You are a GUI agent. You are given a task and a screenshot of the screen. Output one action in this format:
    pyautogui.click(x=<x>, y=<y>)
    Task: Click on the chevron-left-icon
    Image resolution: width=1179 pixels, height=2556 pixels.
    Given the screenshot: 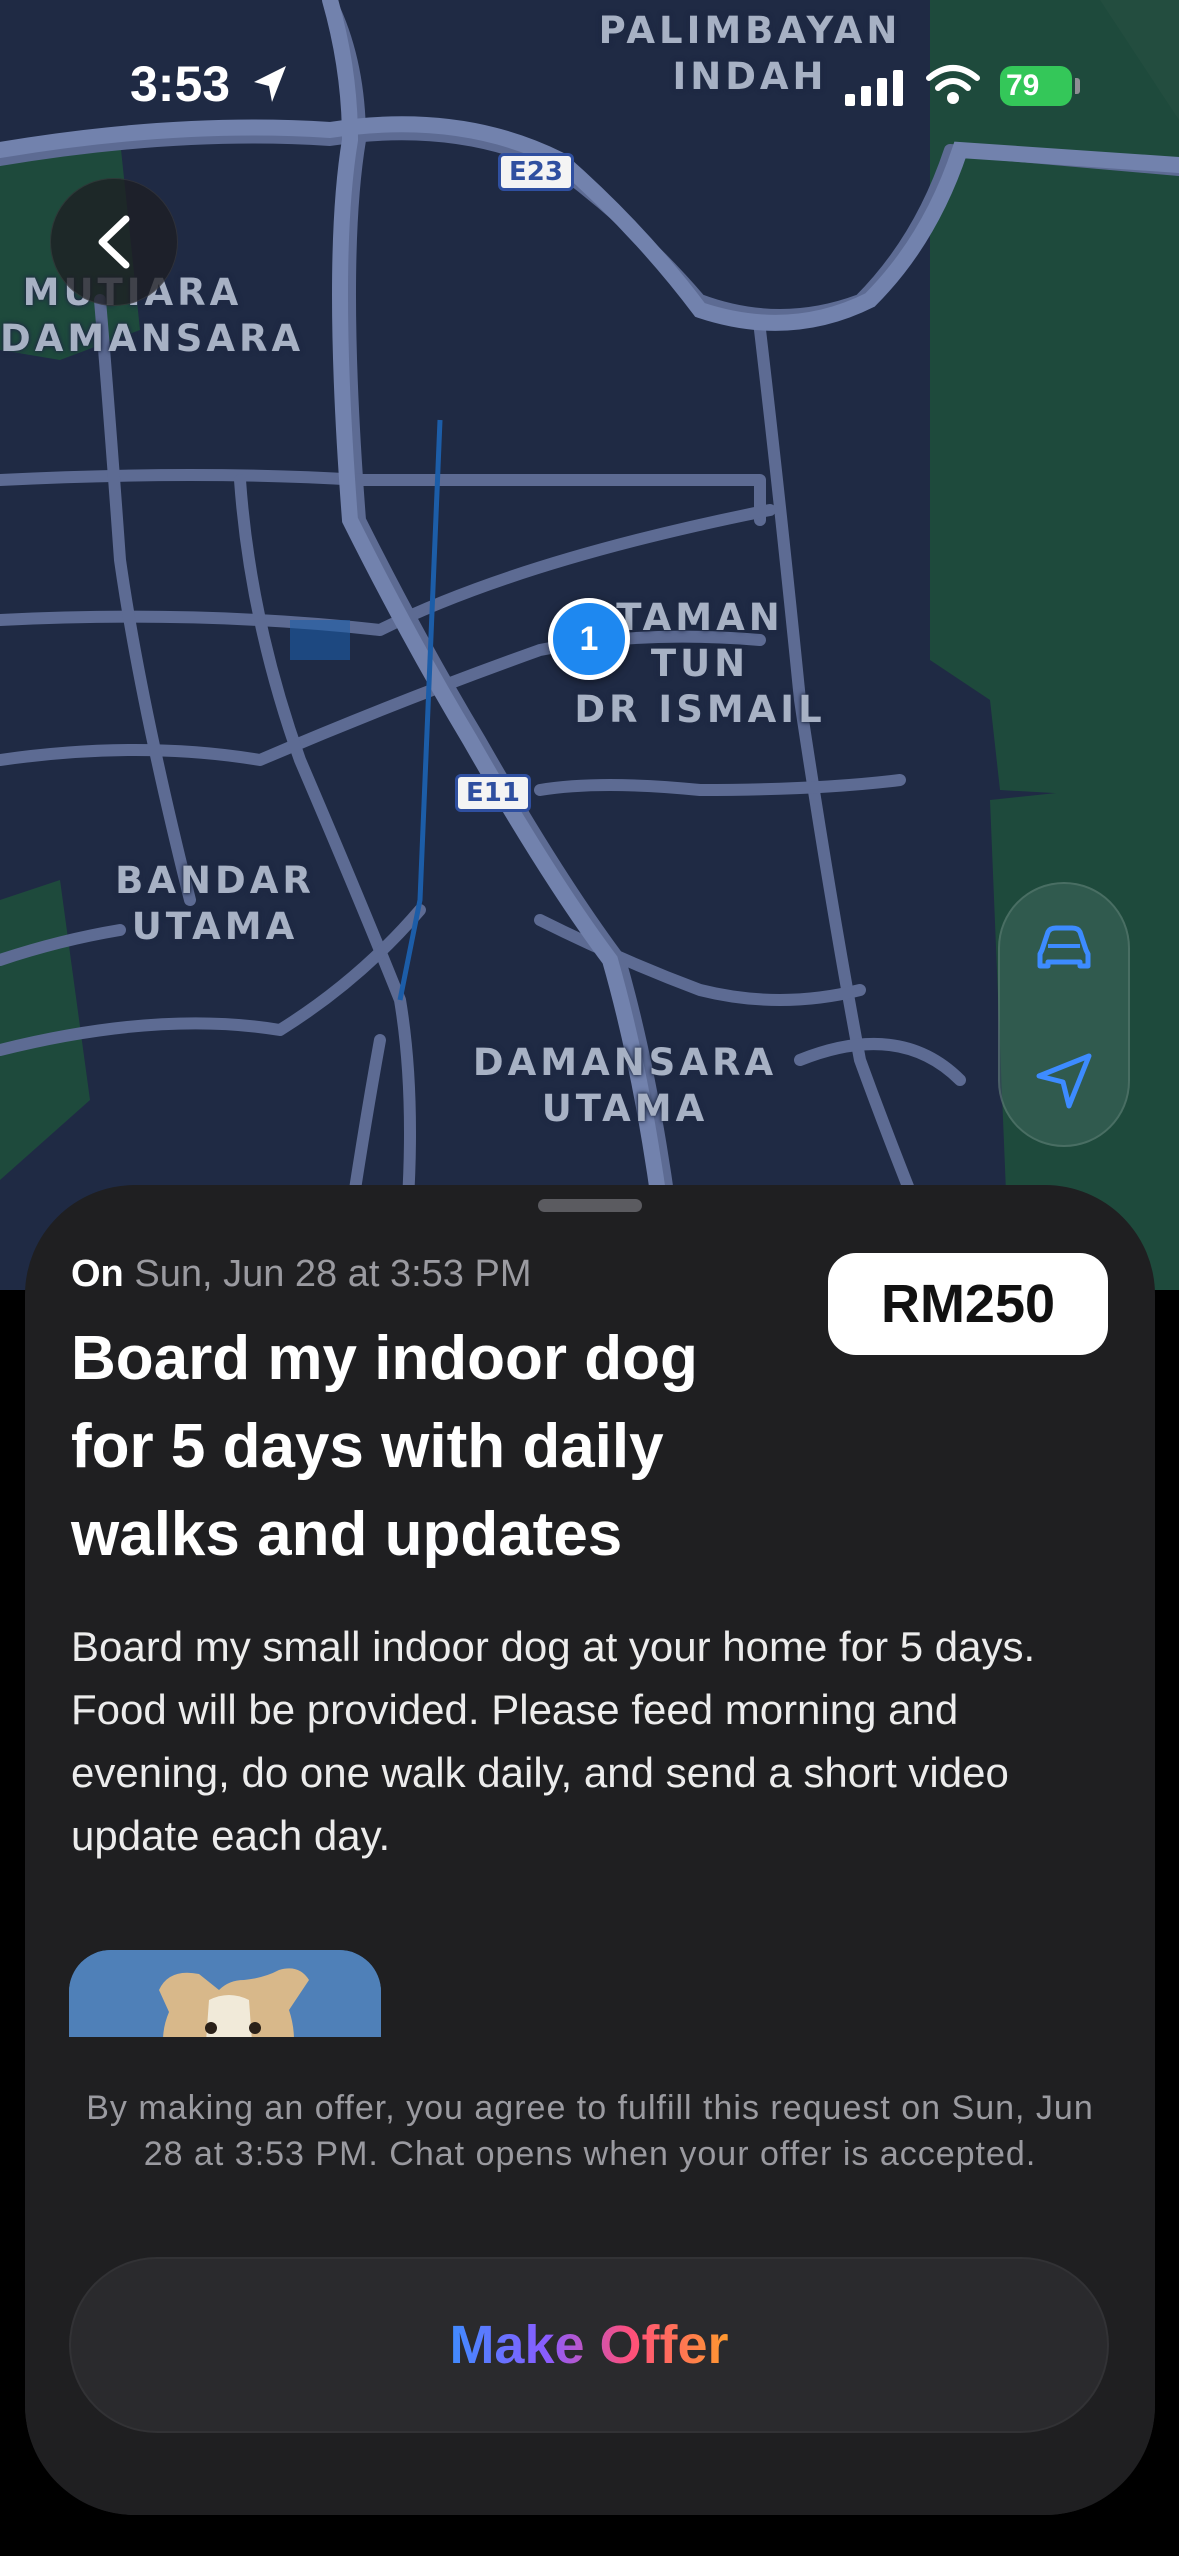 What is the action you would take?
    pyautogui.click(x=114, y=242)
    